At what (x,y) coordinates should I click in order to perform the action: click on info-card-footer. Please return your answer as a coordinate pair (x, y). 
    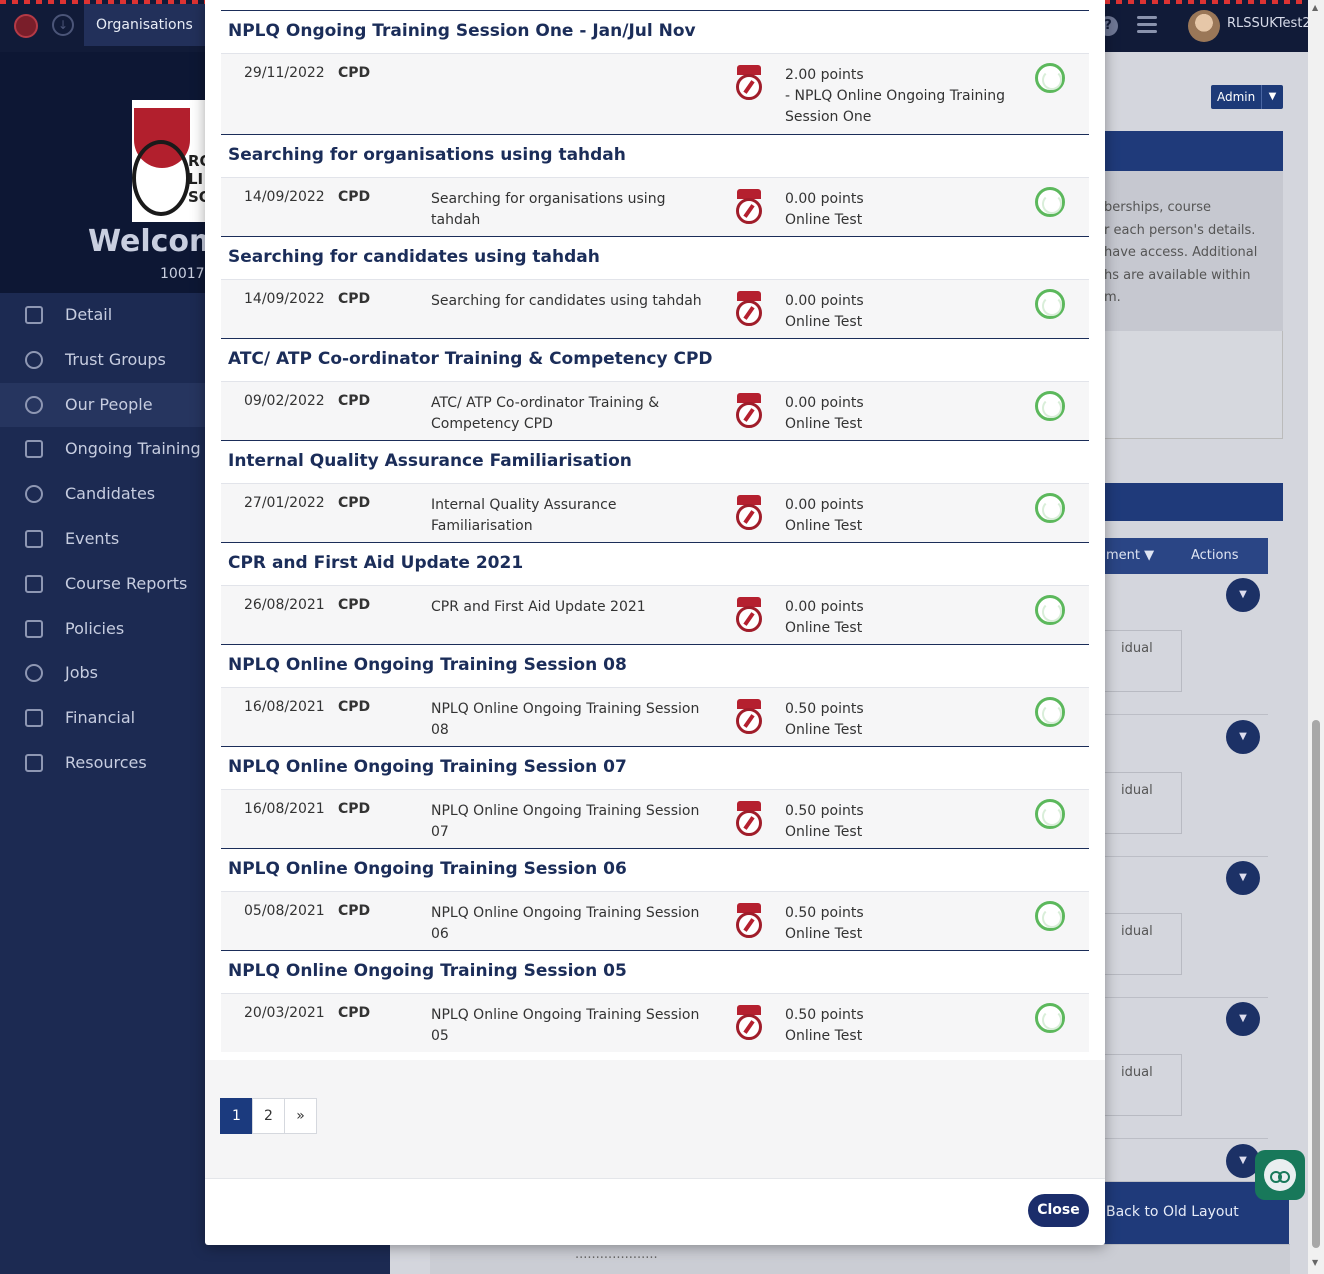
    Looking at the image, I should click on (1193, 385).